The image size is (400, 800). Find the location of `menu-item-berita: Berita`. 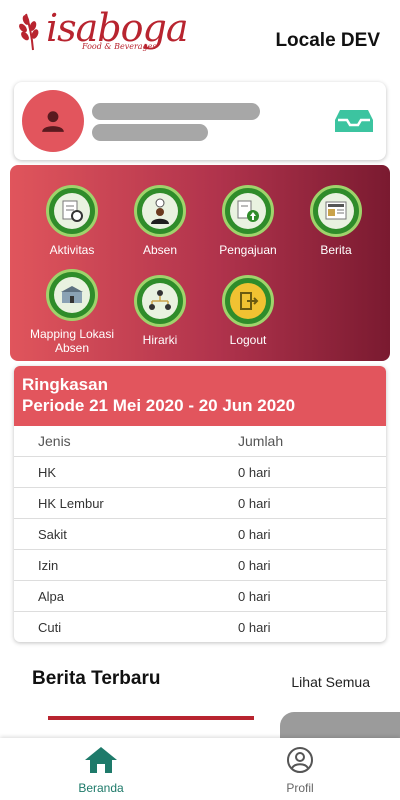

menu-item-berita: Berita is located at coordinates (336, 221).